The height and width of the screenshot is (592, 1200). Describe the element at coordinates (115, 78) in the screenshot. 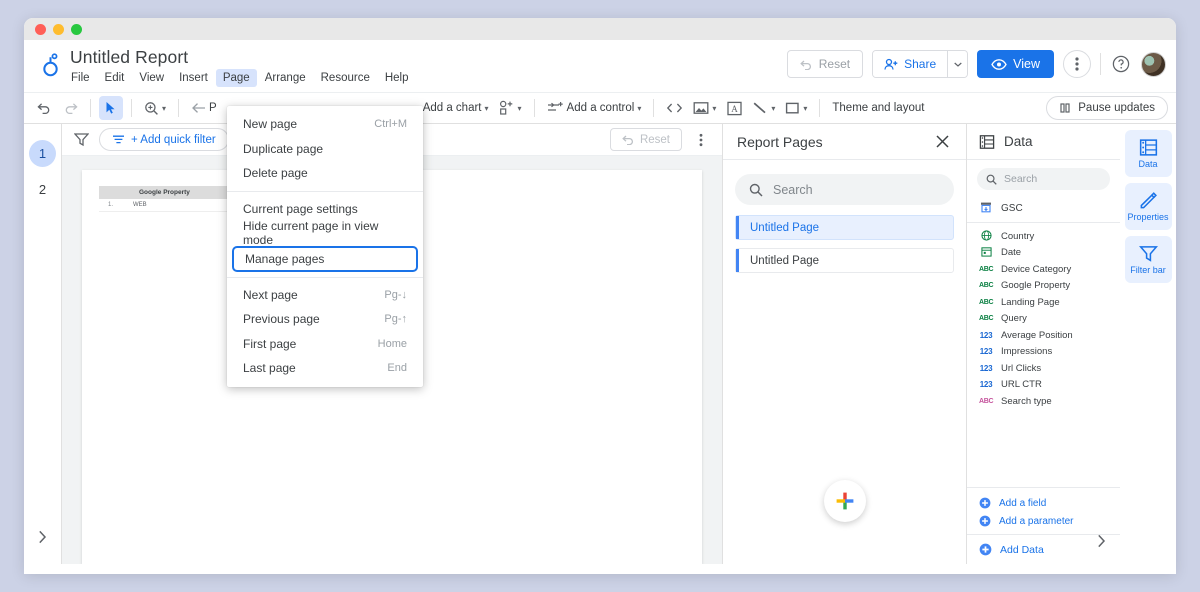

I see `menu-edit: Edit` at that location.